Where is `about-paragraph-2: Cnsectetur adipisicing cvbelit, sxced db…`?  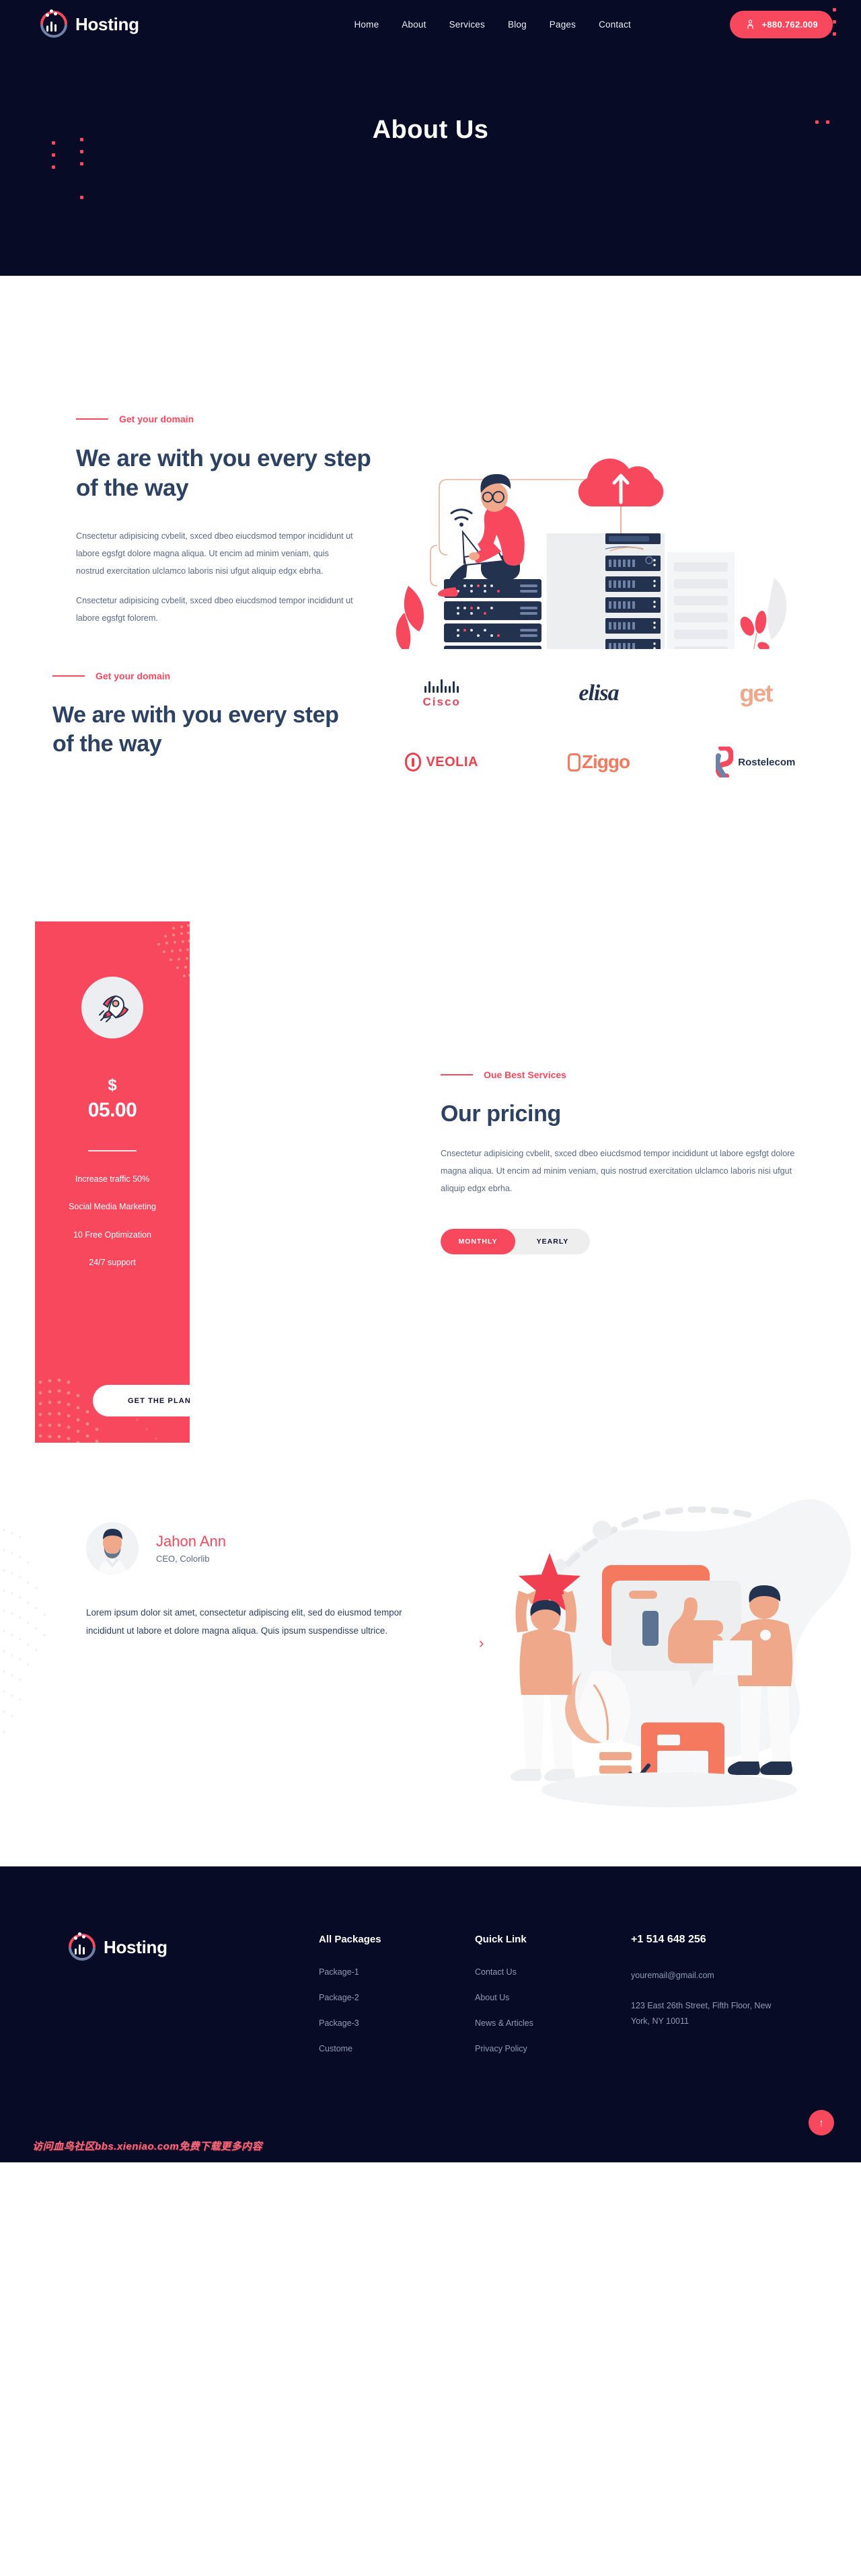 about-paragraph-2: Cnsectetur adipisicing cvbelit, sxced db… is located at coordinates (214, 609).